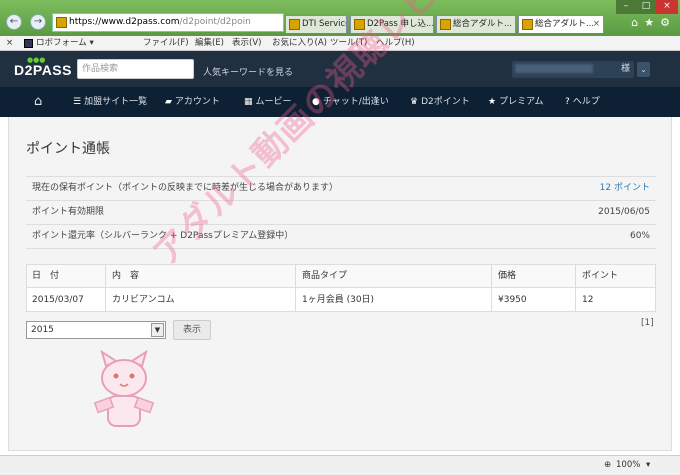 The width and height of the screenshot is (680, 475). I want to click on menu-help: ヘルプ(H), so click(395, 43).